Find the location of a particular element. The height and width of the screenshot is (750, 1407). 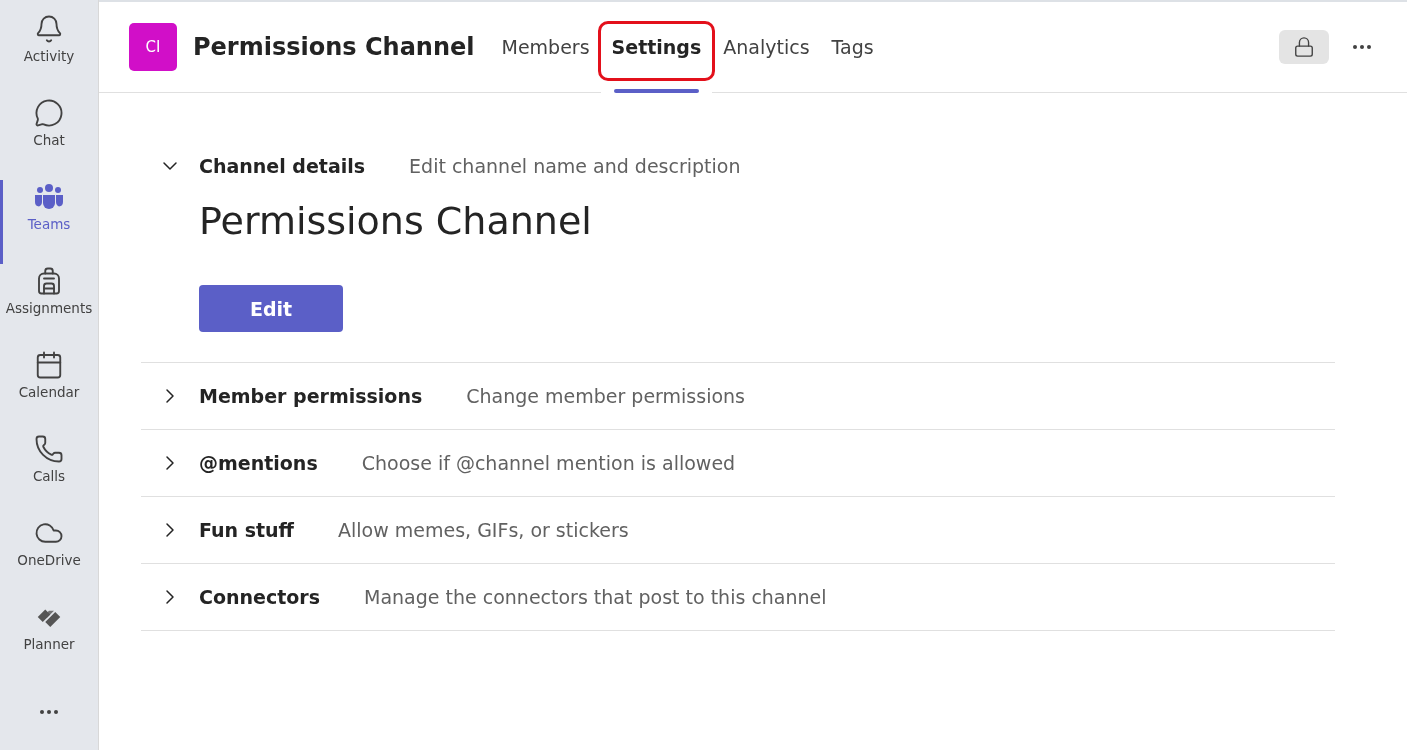

rail-item: OneDrive is located at coordinates (49, 558).